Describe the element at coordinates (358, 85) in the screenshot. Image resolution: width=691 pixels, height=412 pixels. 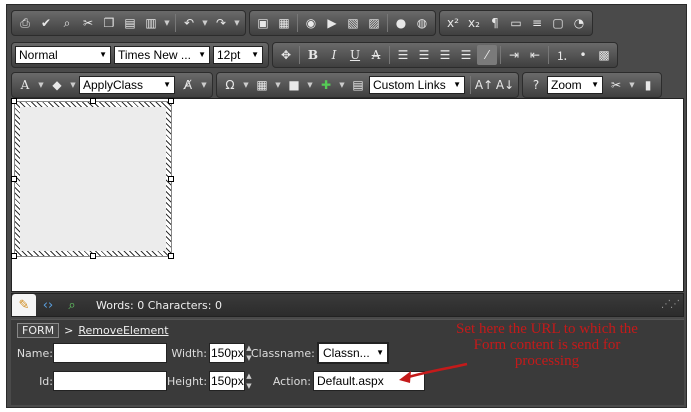
I see `form-icon: ▤` at that location.